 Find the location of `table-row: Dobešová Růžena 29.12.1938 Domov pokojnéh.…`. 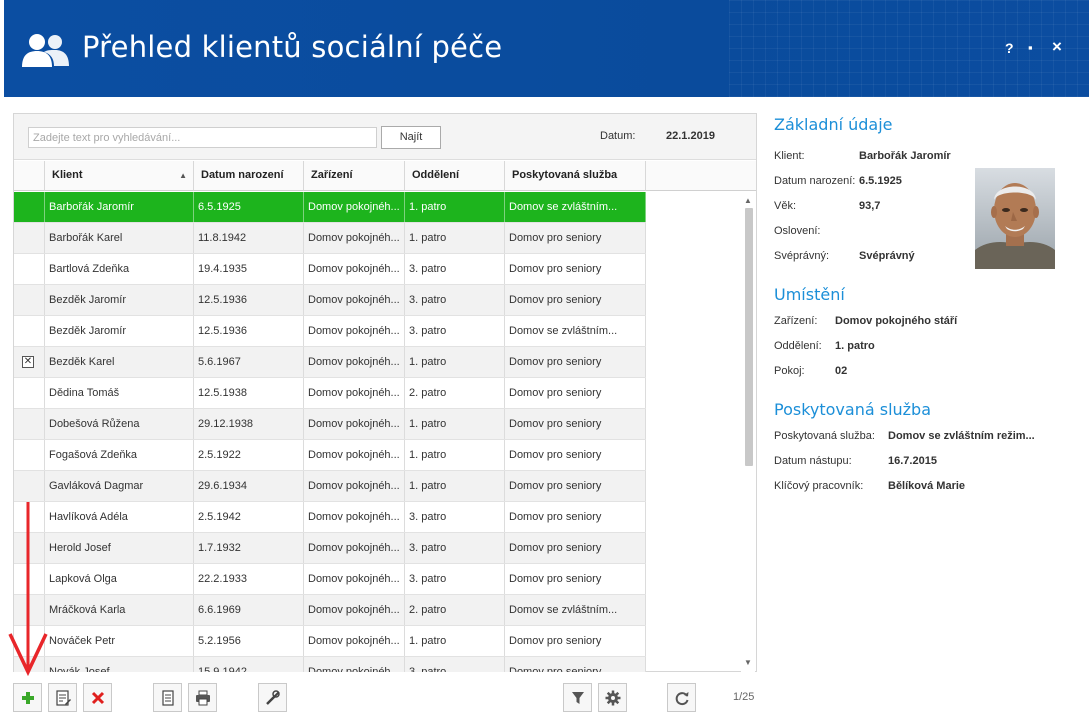

table-row: Dobešová Růžena 29.12.1938 Domov pokojnéh.… is located at coordinates (330, 424).